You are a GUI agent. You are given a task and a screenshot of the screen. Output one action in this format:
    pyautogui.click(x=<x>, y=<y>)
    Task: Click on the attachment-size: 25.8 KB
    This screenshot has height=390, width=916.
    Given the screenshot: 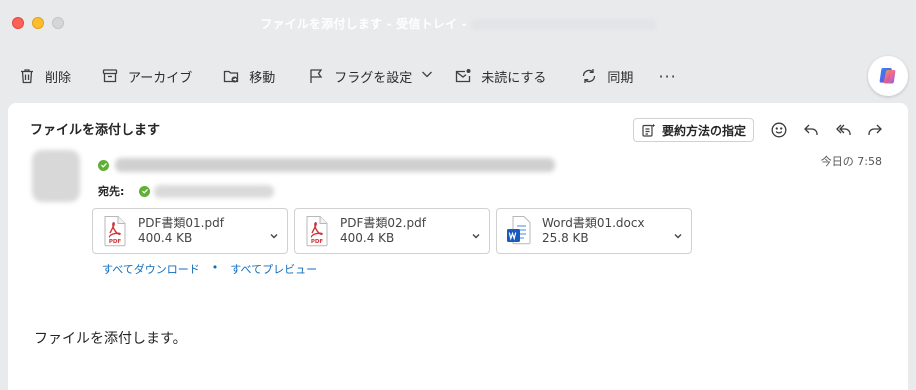 What is the action you would take?
    pyautogui.click(x=565, y=238)
    